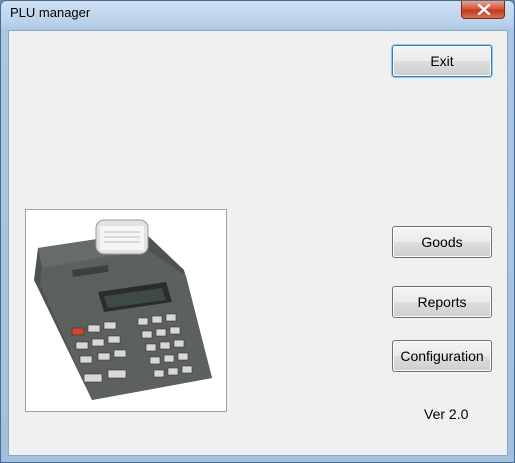 This screenshot has height=463, width=515. Describe the element at coordinates (257, 13) in the screenshot. I see `title-bar: PLU manager` at that location.